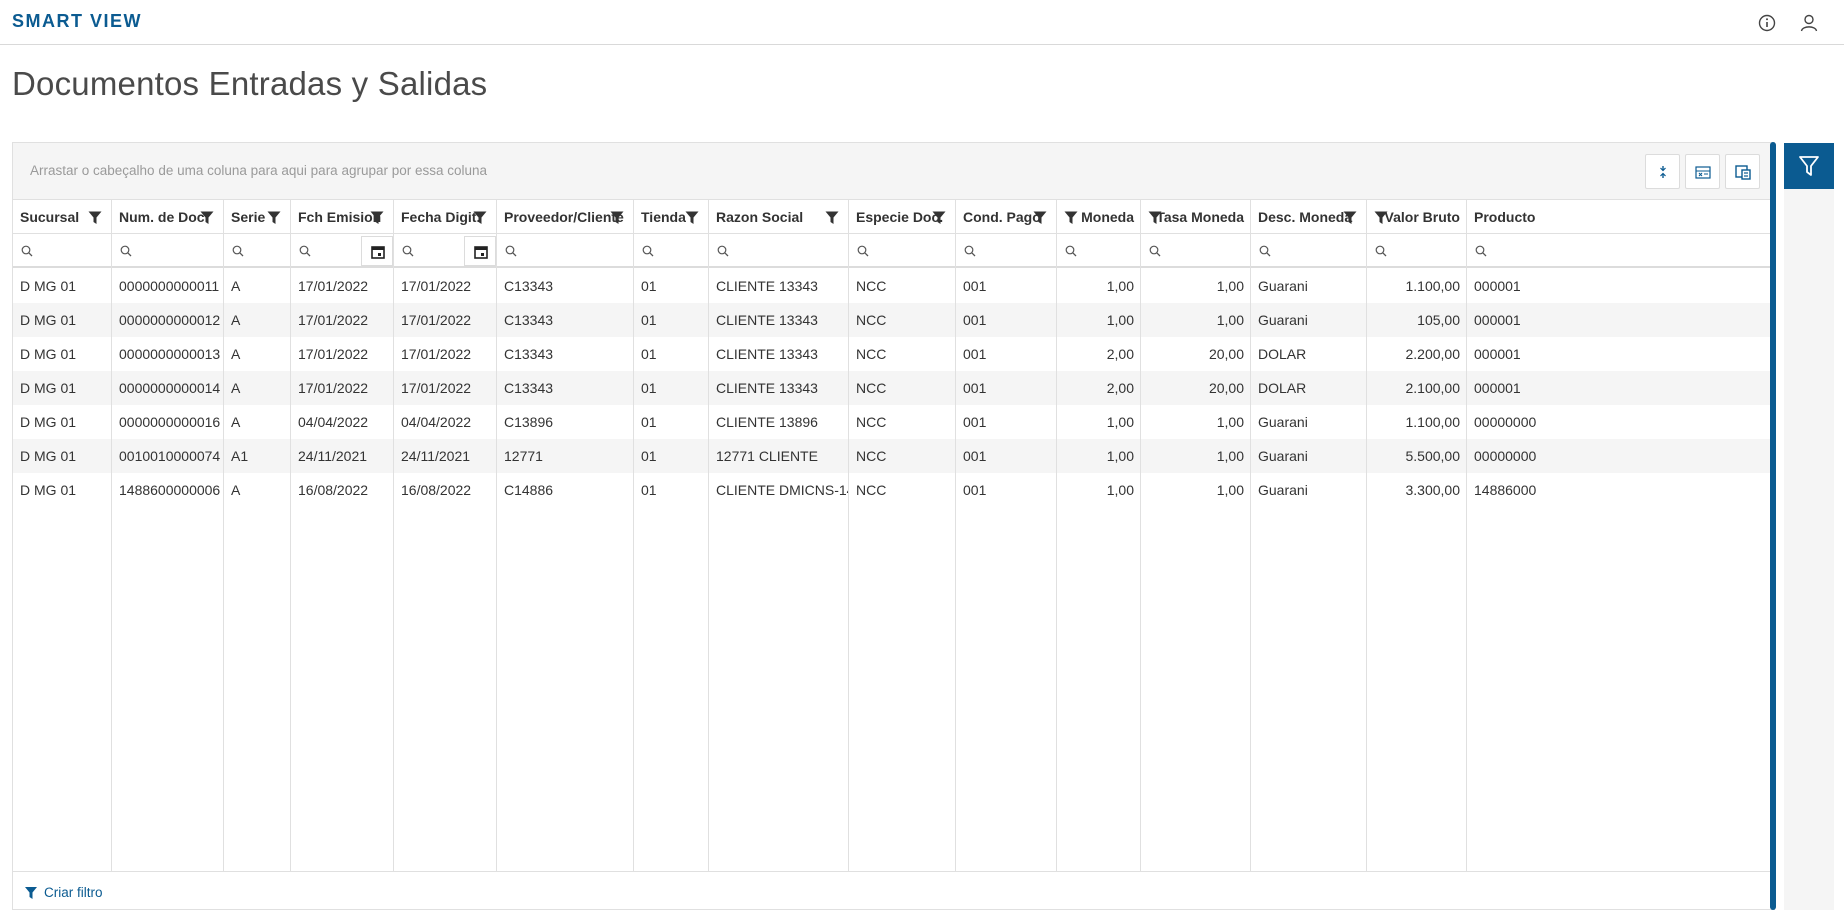 This screenshot has width=1844, height=923. Describe the element at coordinates (77, 21) in the screenshot. I see `app-title: SMART VIEW` at that location.